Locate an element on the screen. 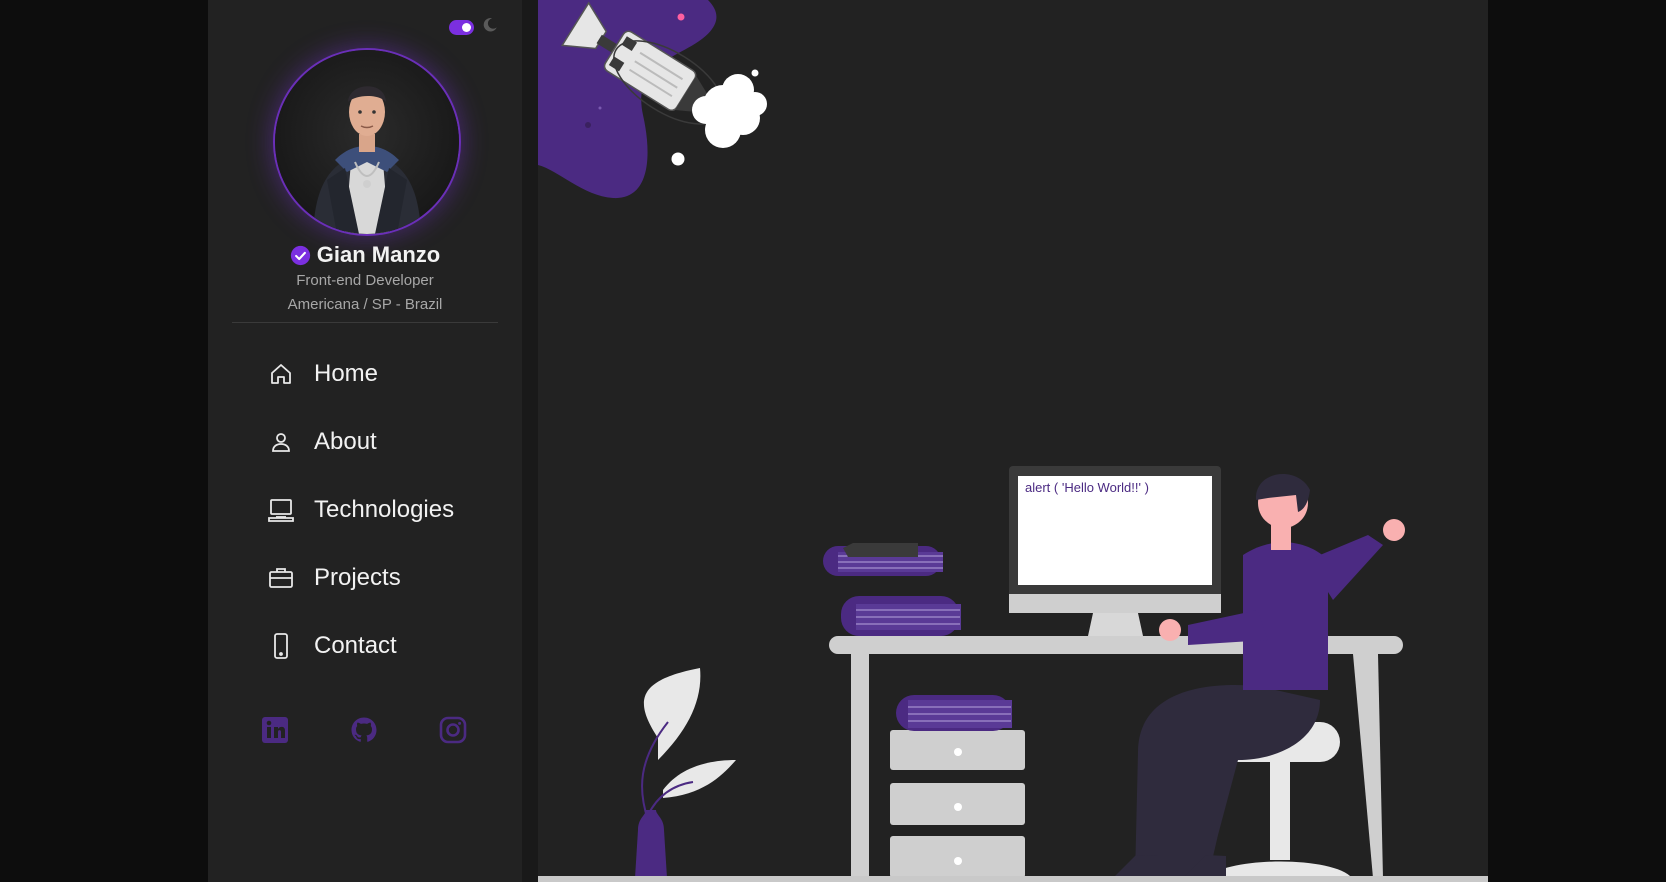 The image size is (1666, 882). nav-item-contact: Contact is located at coordinates (332, 646).